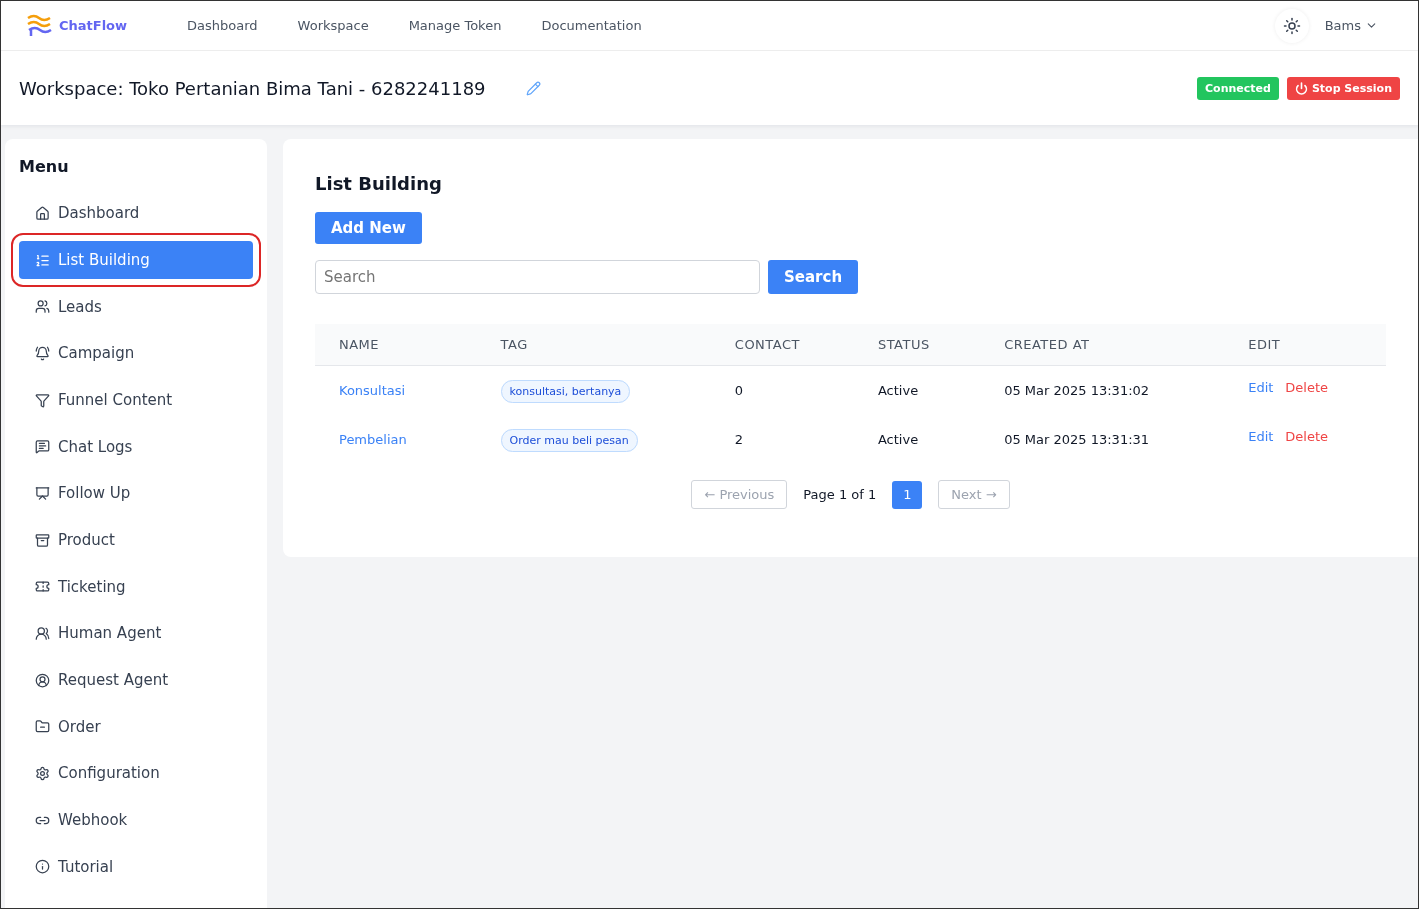 This screenshot has height=909, width=1419. What do you see at coordinates (1102, 345) in the screenshot?
I see `column-header: CREATED AT` at bounding box center [1102, 345].